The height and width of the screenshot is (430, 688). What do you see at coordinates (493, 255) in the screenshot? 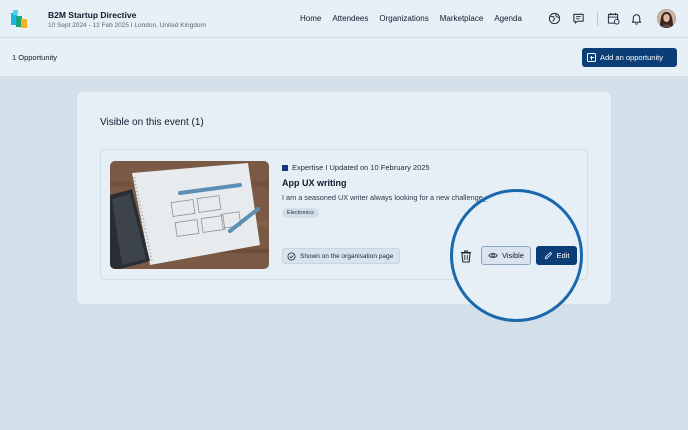
I see `eye-icon` at bounding box center [493, 255].